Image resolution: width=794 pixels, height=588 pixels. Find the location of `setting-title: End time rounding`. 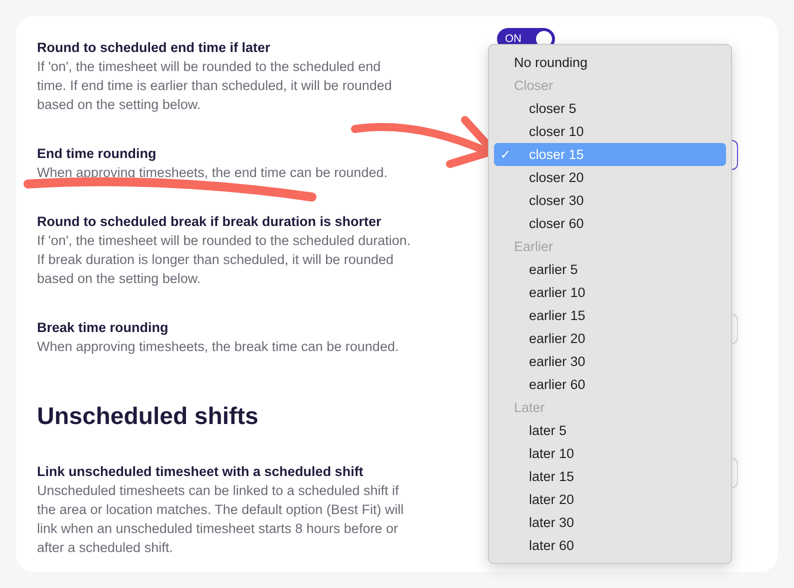

setting-title: End time rounding is located at coordinates (97, 154).